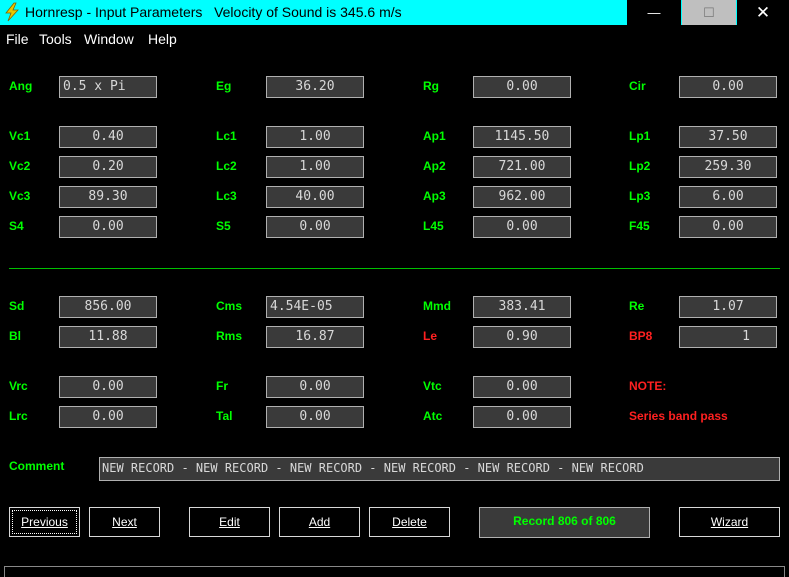 The width and height of the screenshot is (789, 577). I want to click on field-ap1: 1145.50, so click(522, 137).